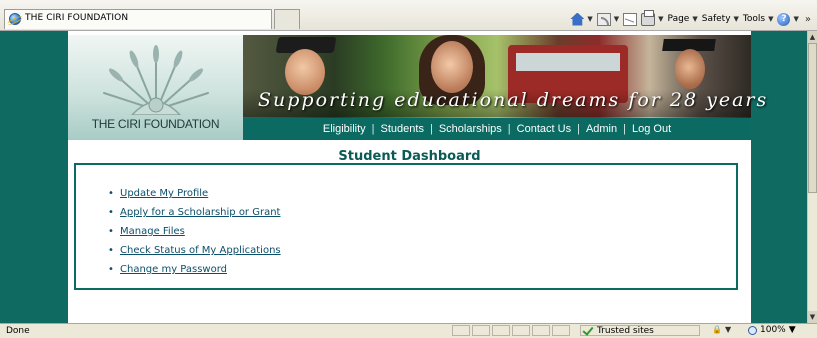  I want to click on page-menu-label: Page, so click(678, 19).